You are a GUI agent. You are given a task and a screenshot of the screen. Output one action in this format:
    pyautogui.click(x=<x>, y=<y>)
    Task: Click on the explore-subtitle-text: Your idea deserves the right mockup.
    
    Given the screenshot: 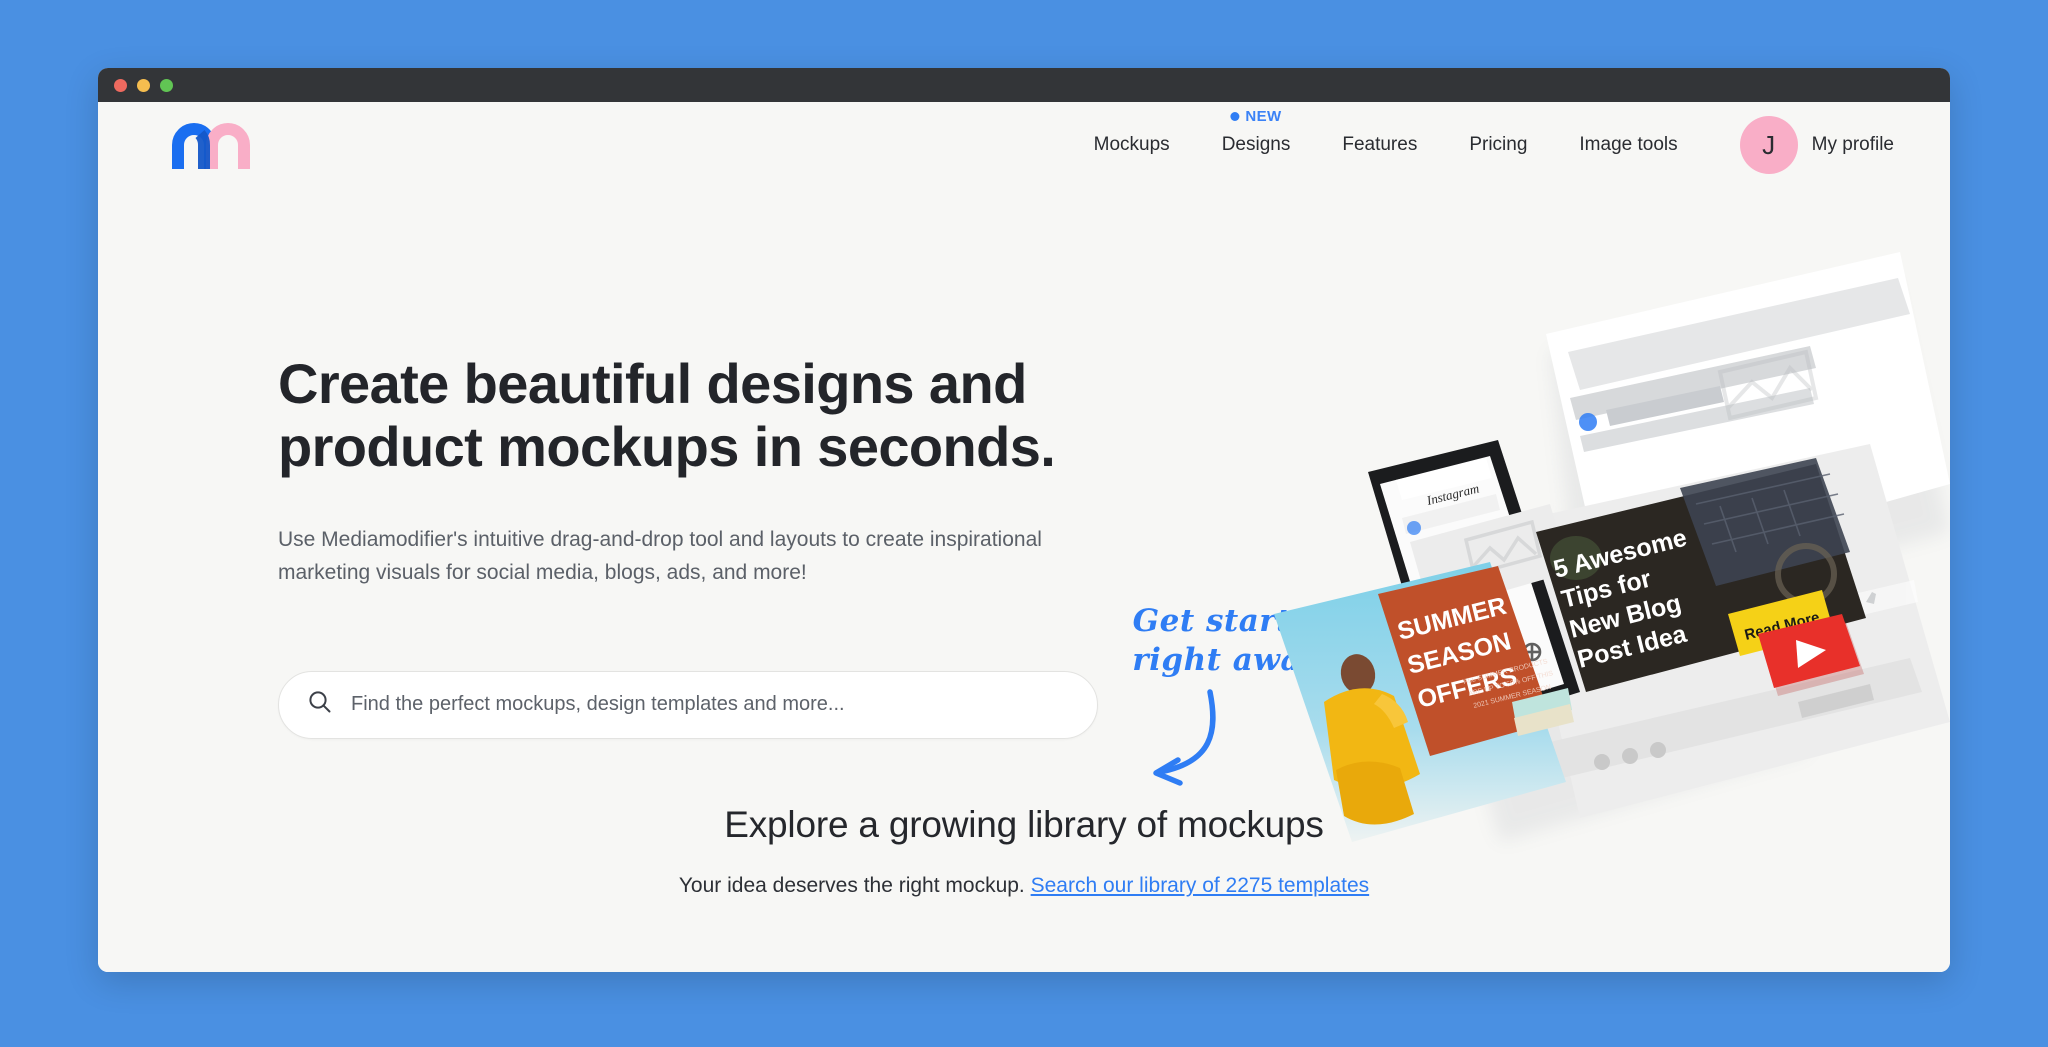 What is the action you would take?
    pyautogui.click(x=851, y=885)
    